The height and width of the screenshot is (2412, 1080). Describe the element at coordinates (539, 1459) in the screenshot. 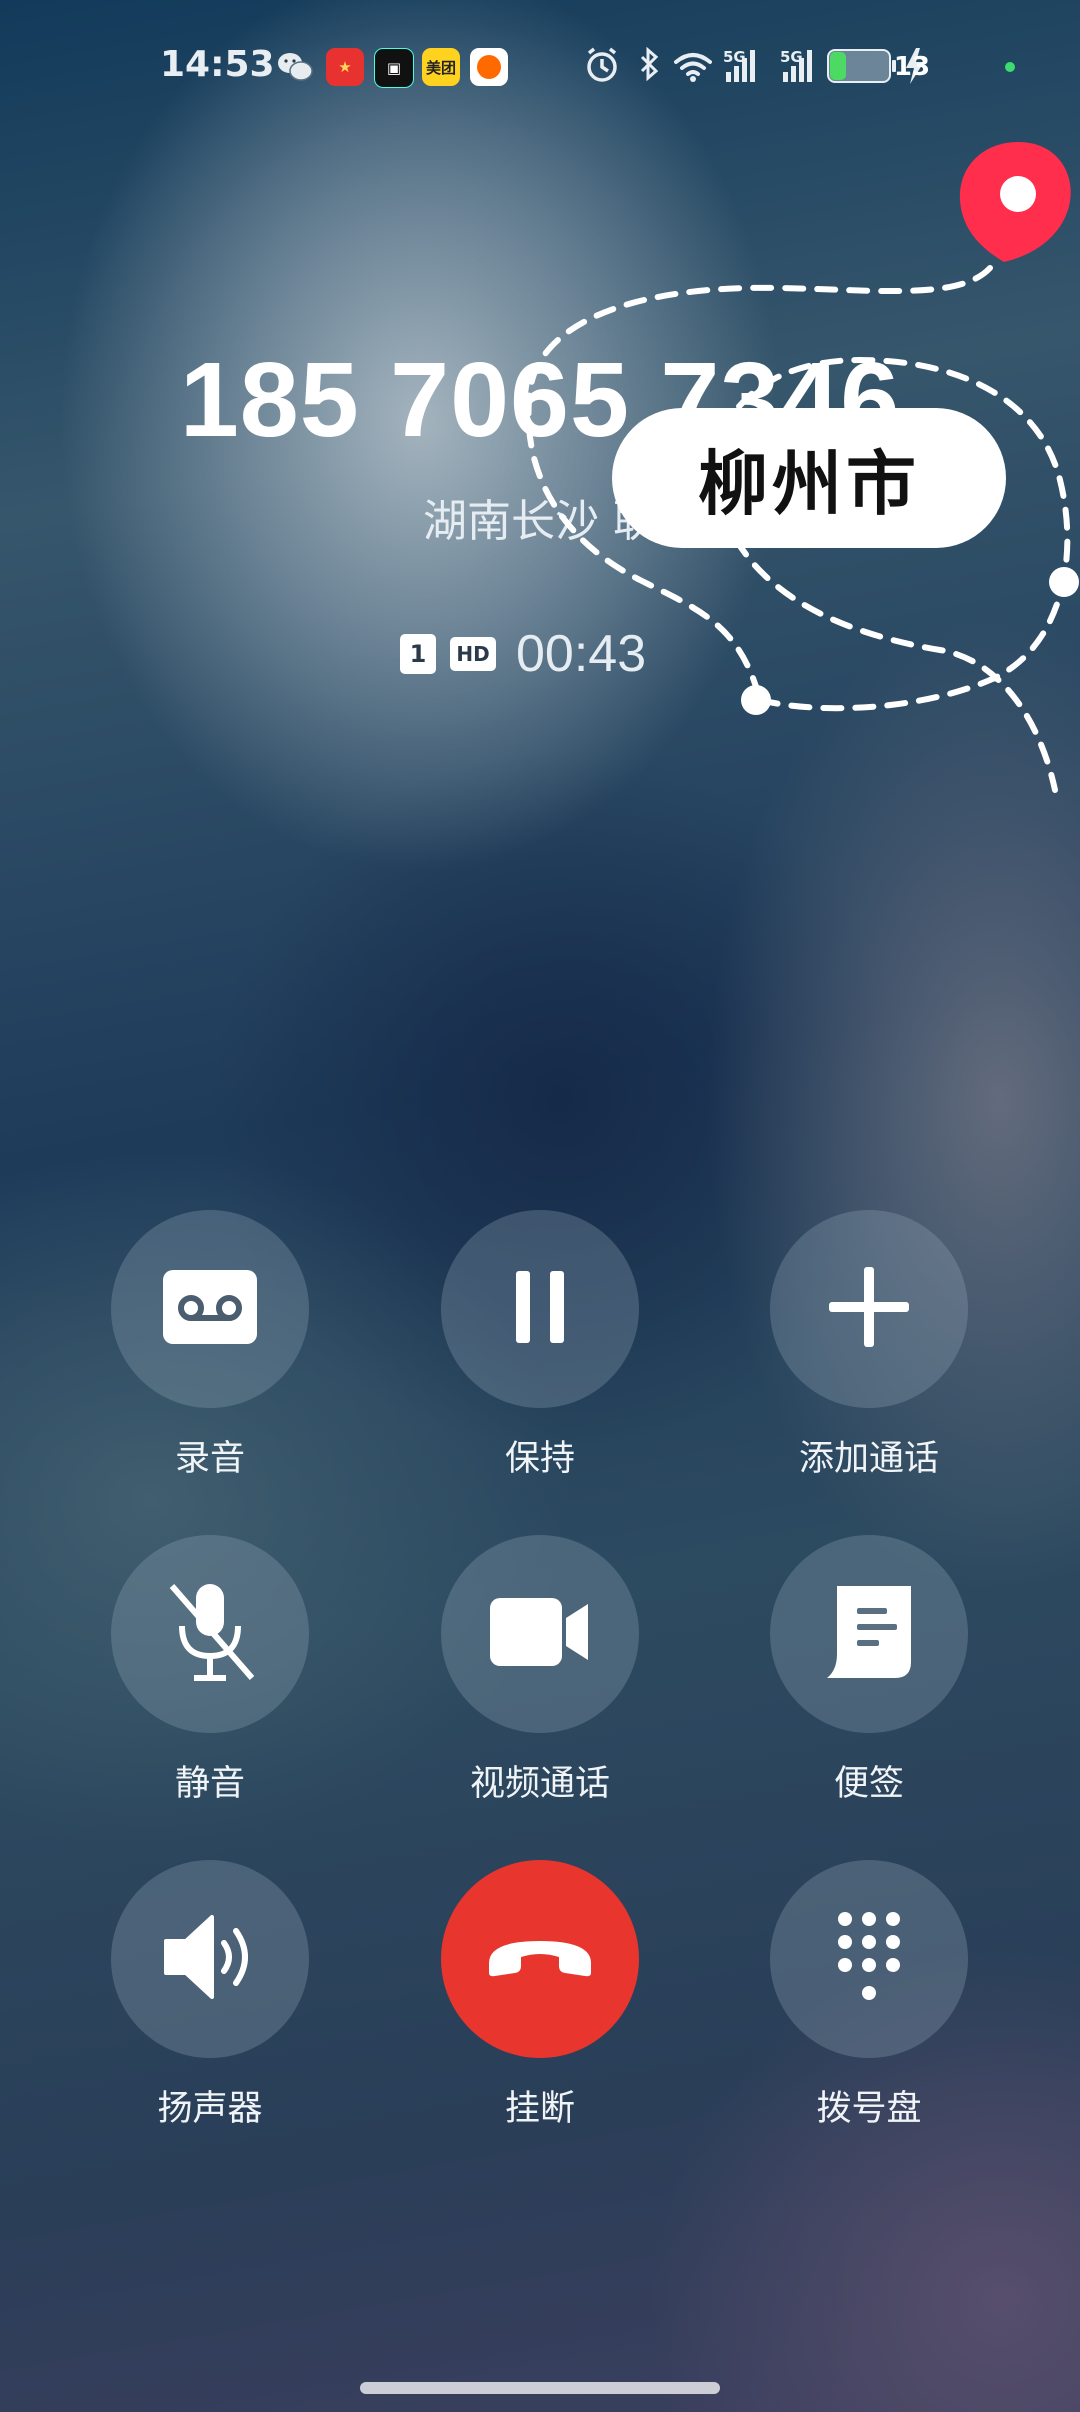

I see `hold-label: 保持` at that location.